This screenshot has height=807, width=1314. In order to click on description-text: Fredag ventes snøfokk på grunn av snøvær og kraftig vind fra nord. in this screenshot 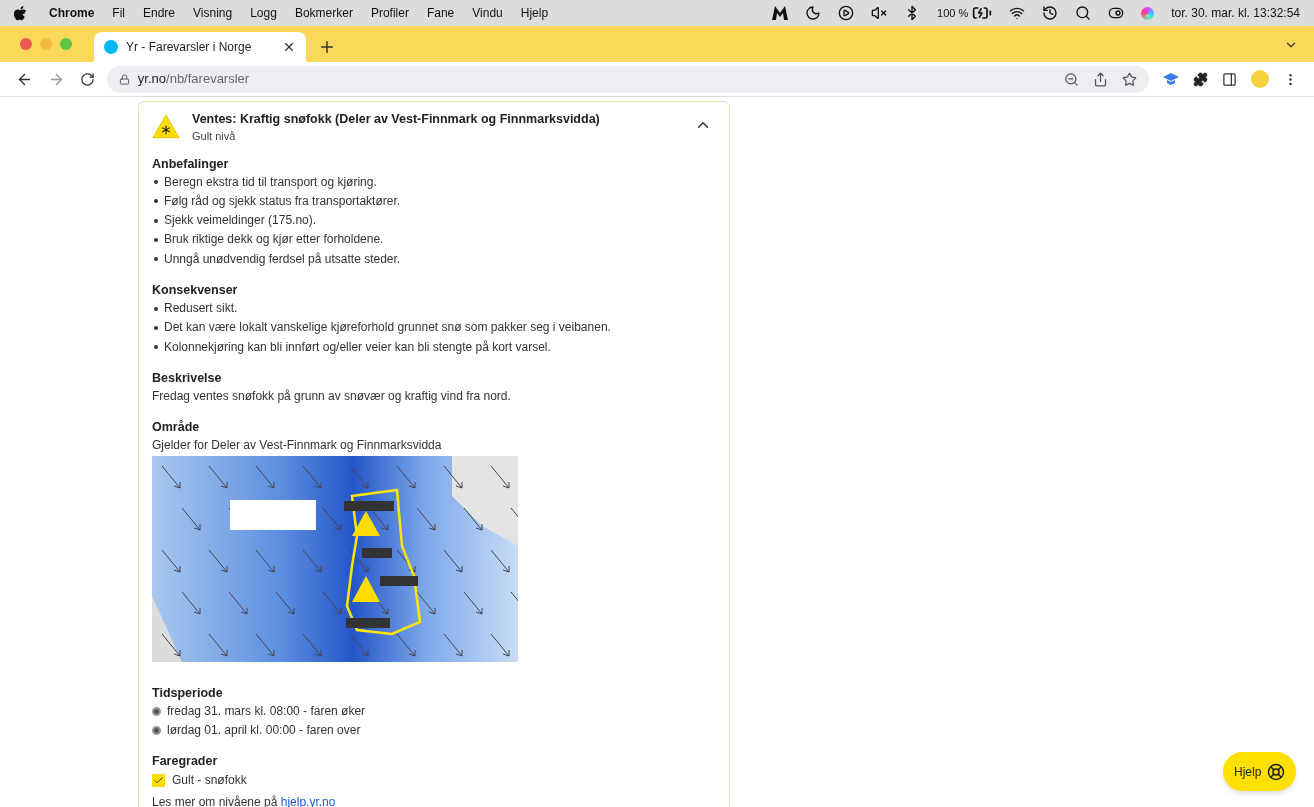, I will do `click(332, 396)`.